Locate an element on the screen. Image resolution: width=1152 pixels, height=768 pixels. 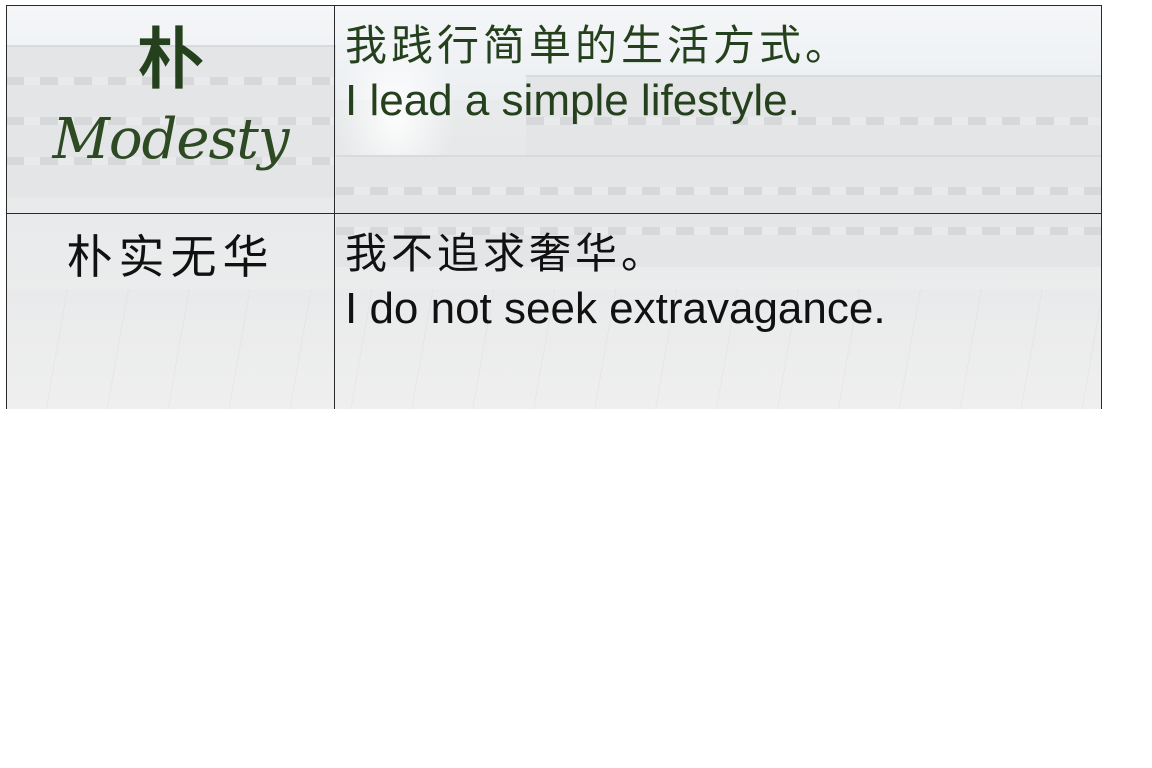
statement-english: I do not seek extravagance. is located at coordinates (615, 308).